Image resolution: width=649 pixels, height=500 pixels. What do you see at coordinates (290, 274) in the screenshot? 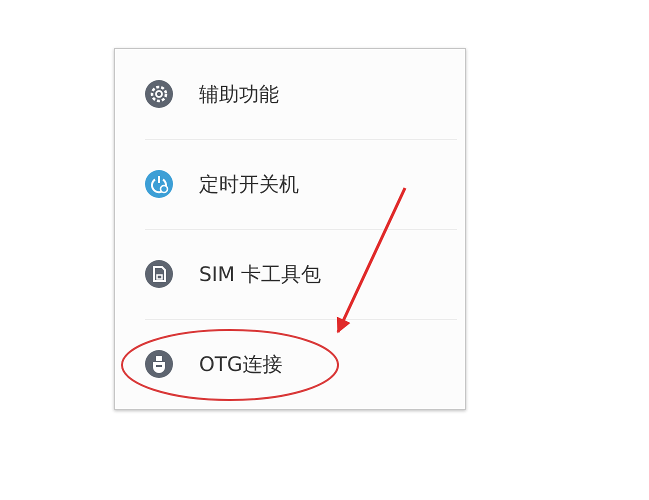
I see `settings-item: SIM 卡工具包` at bounding box center [290, 274].